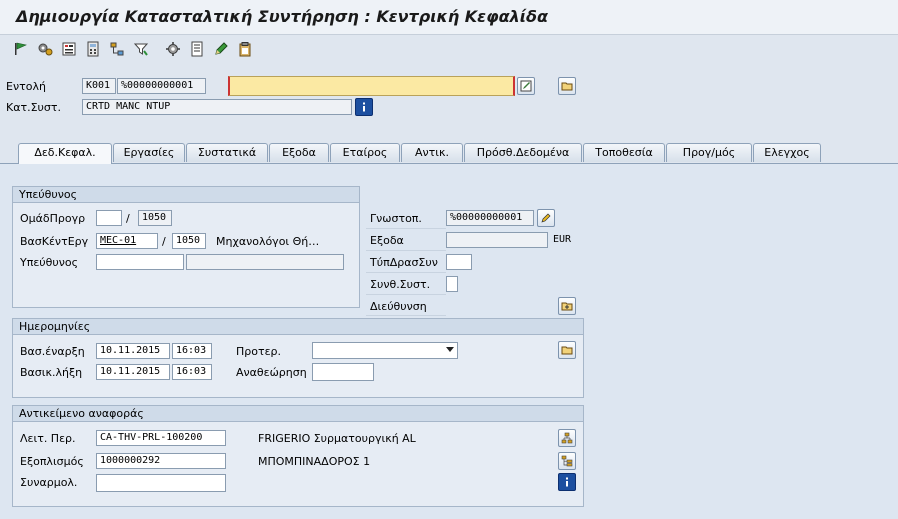  Describe the element at coordinates (450, 349) in the screenshot. I see `chevron-down-icon` at that location.